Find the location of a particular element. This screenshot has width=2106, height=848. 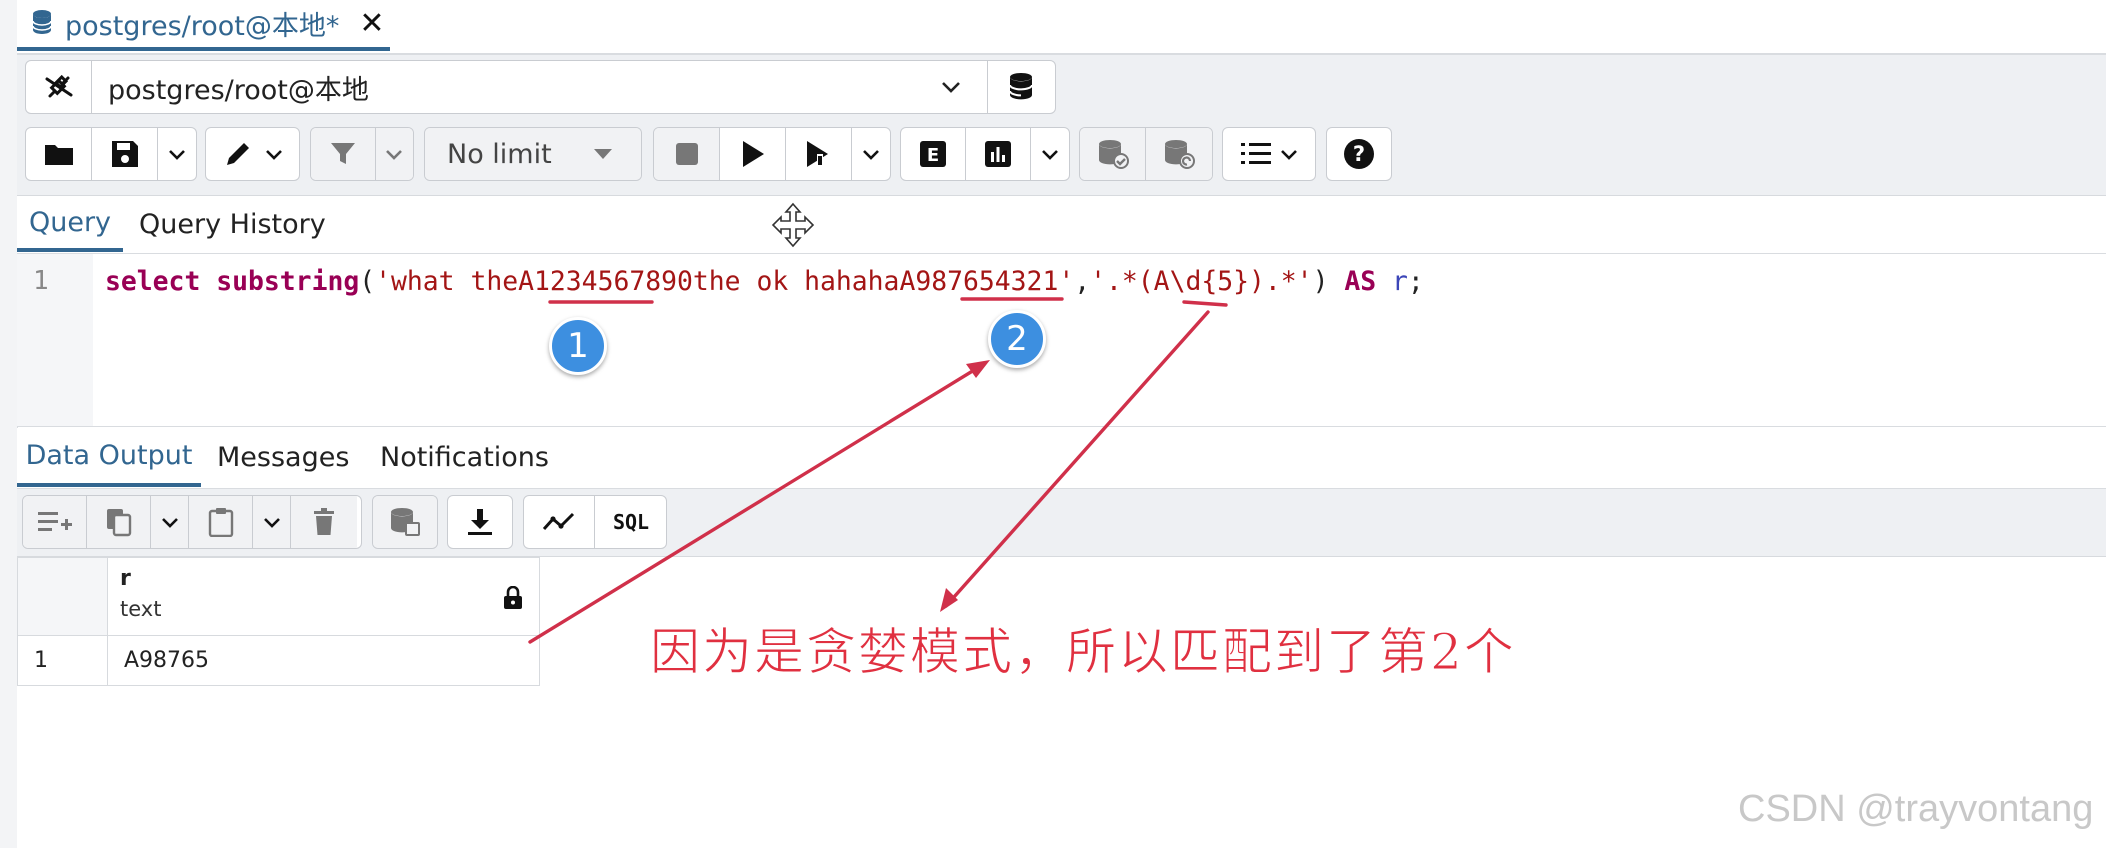

filter-button is located at coordinates (343, 154).